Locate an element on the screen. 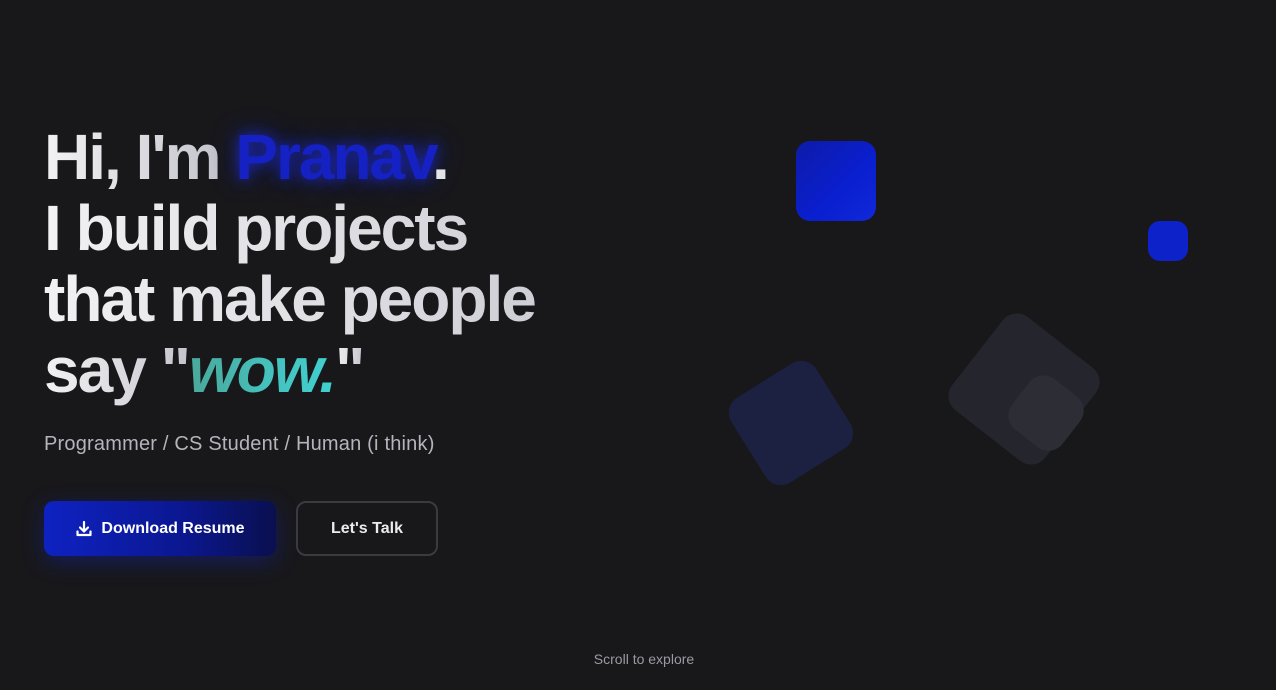 This screenshot has height=690, width=1276. quote-close: " is located at coordinates (349, 370).